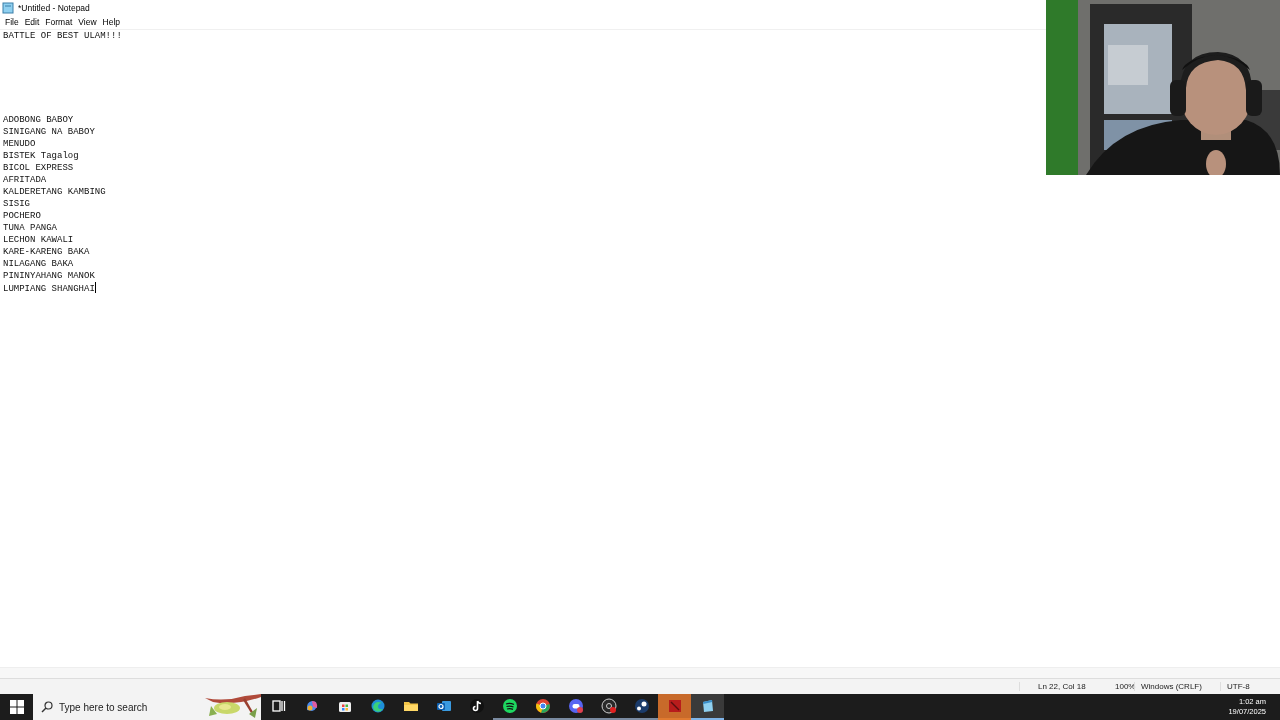 The image size is (1280, 720). Describe the element at coordinates (674, 706) in the screenshot. I see `game-tile-icon` at that location.